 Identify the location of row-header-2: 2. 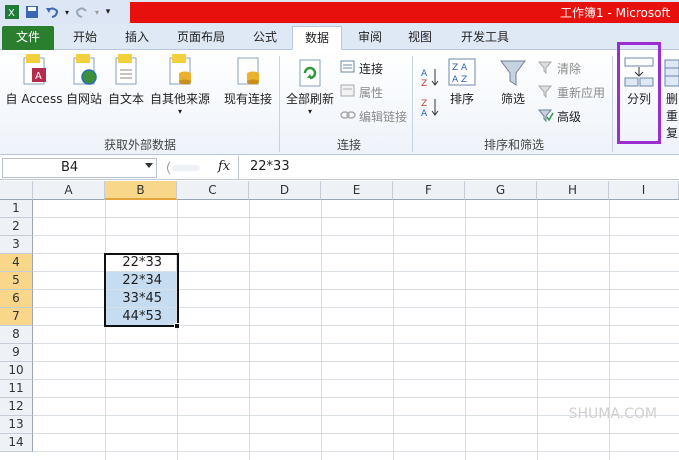
(16, 227).